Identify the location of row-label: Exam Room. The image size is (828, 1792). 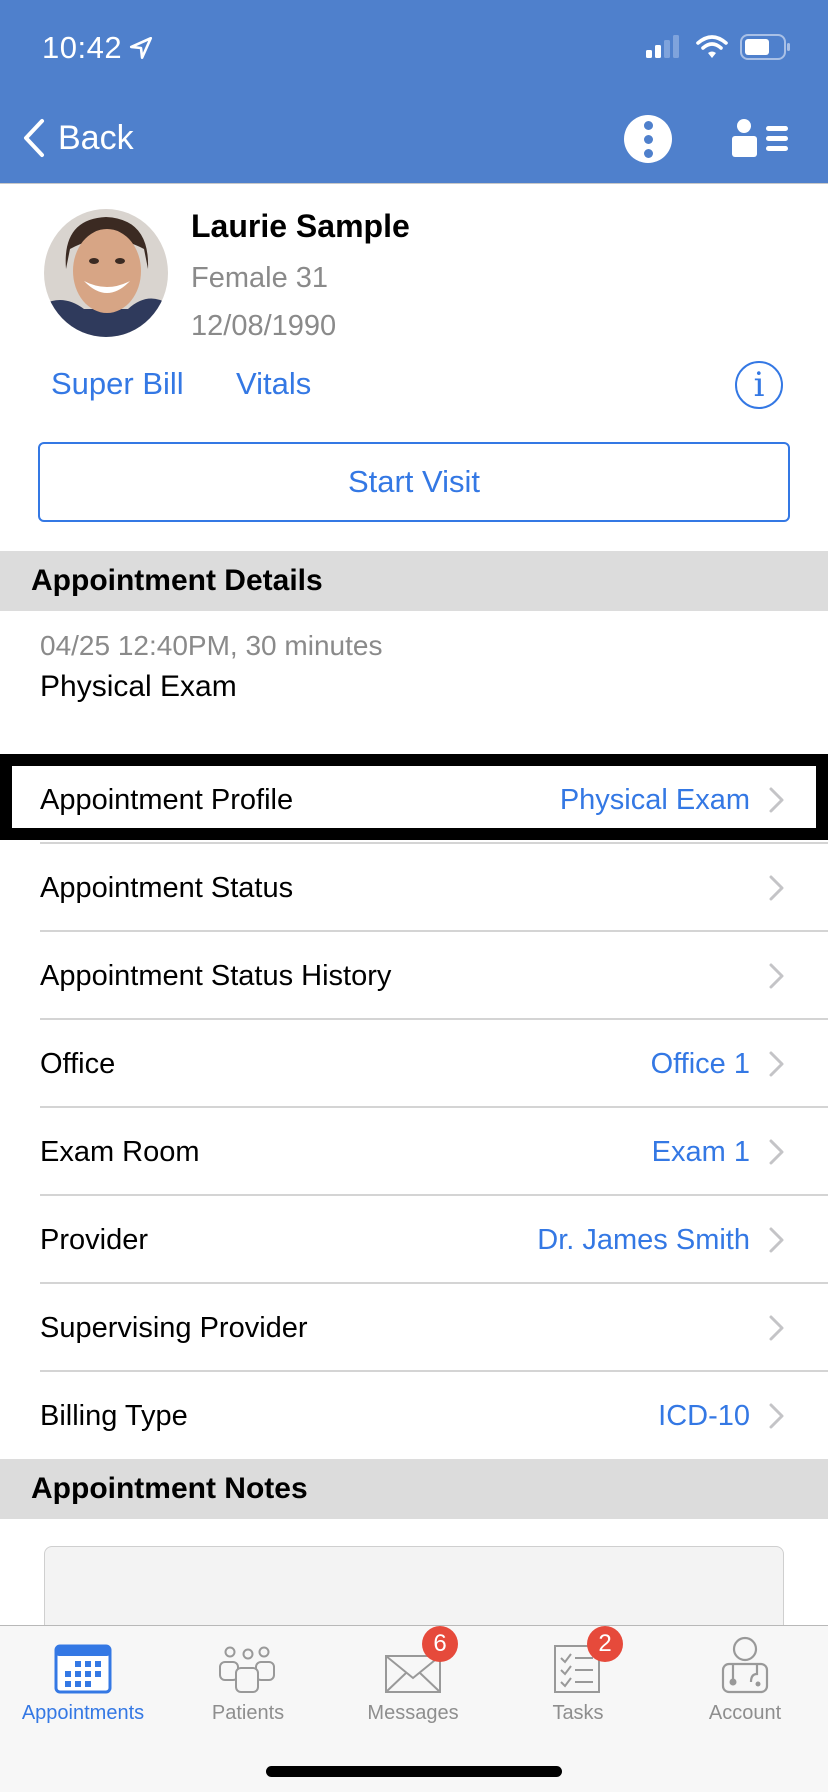
(120, 1151).